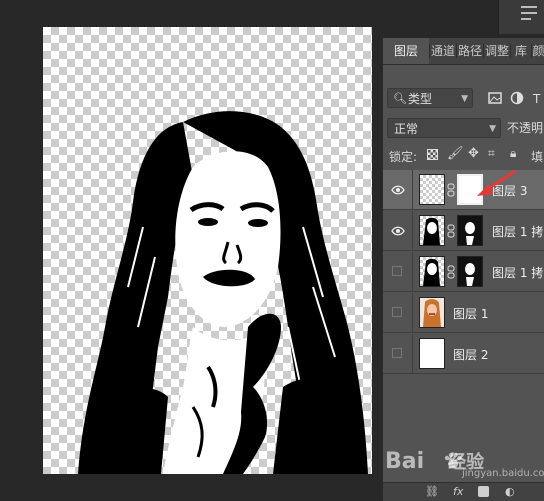 The height and width of the screenshot is (501, 544). Describe the element at coordinates (444, 128) in the screenshot. I see `blend-mode-select: 正常 ▼` at that location.